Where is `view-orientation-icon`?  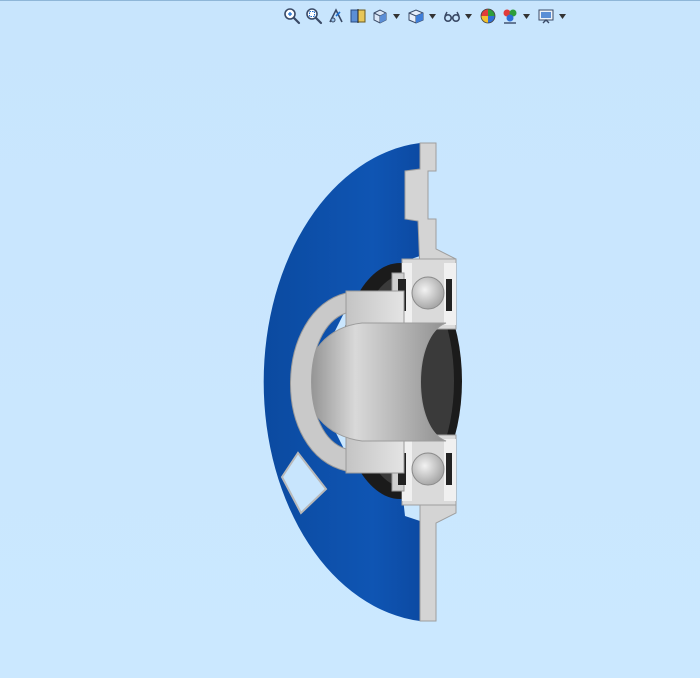
view-orientation-icon is located at coordinates (380, 16).